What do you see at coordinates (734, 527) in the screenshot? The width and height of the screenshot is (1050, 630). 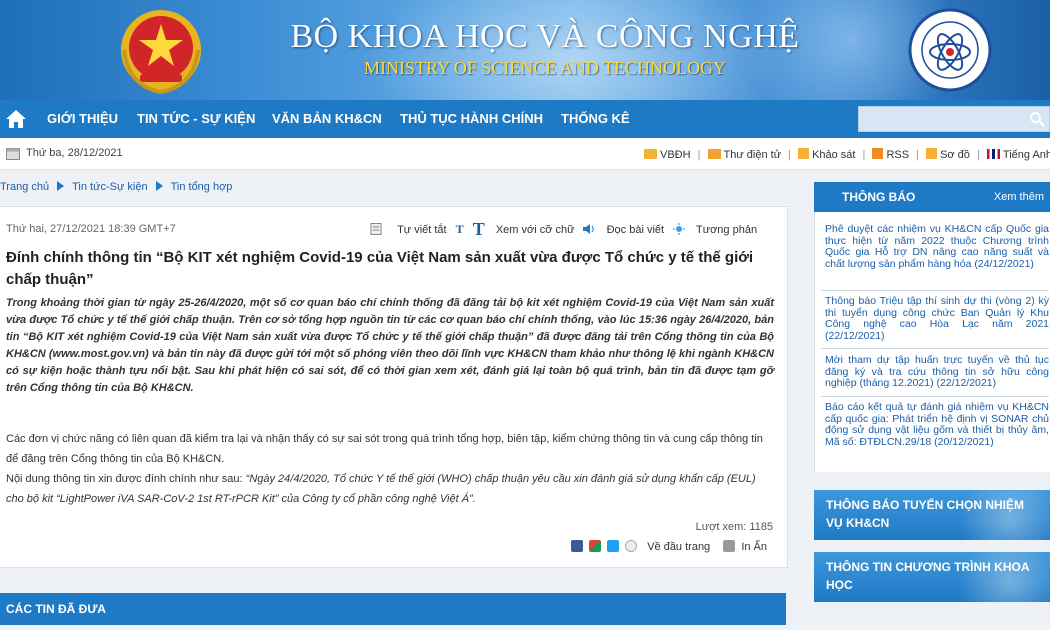 I see `view-count: Lượt xem: 1185` at bounding box center [734, 527].